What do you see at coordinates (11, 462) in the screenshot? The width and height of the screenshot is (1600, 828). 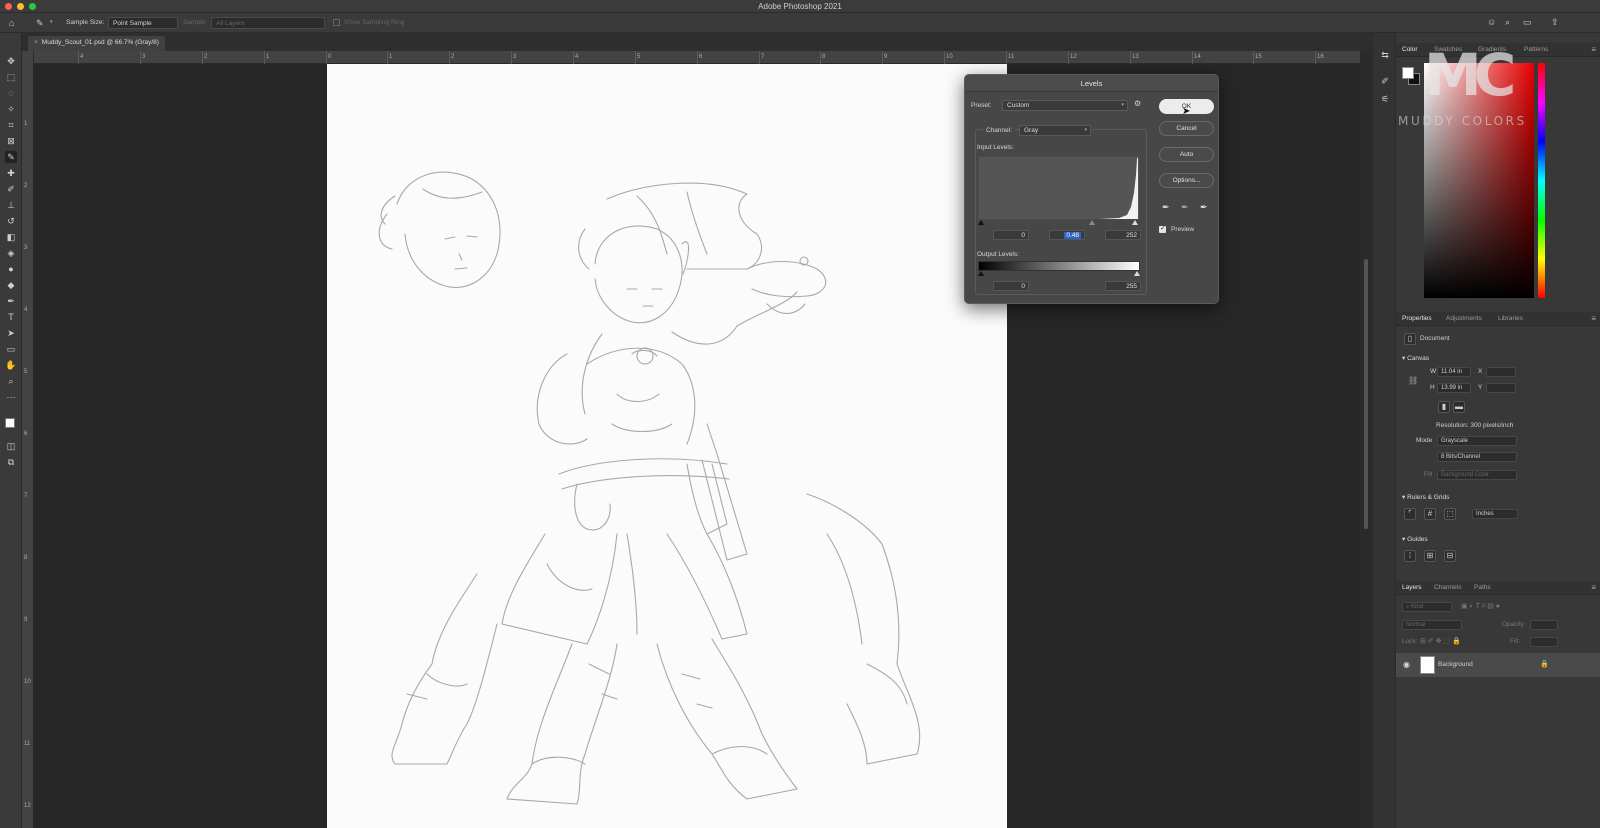 I see `screen-mode-icon: ⧉` at bounding box center [11, 462].